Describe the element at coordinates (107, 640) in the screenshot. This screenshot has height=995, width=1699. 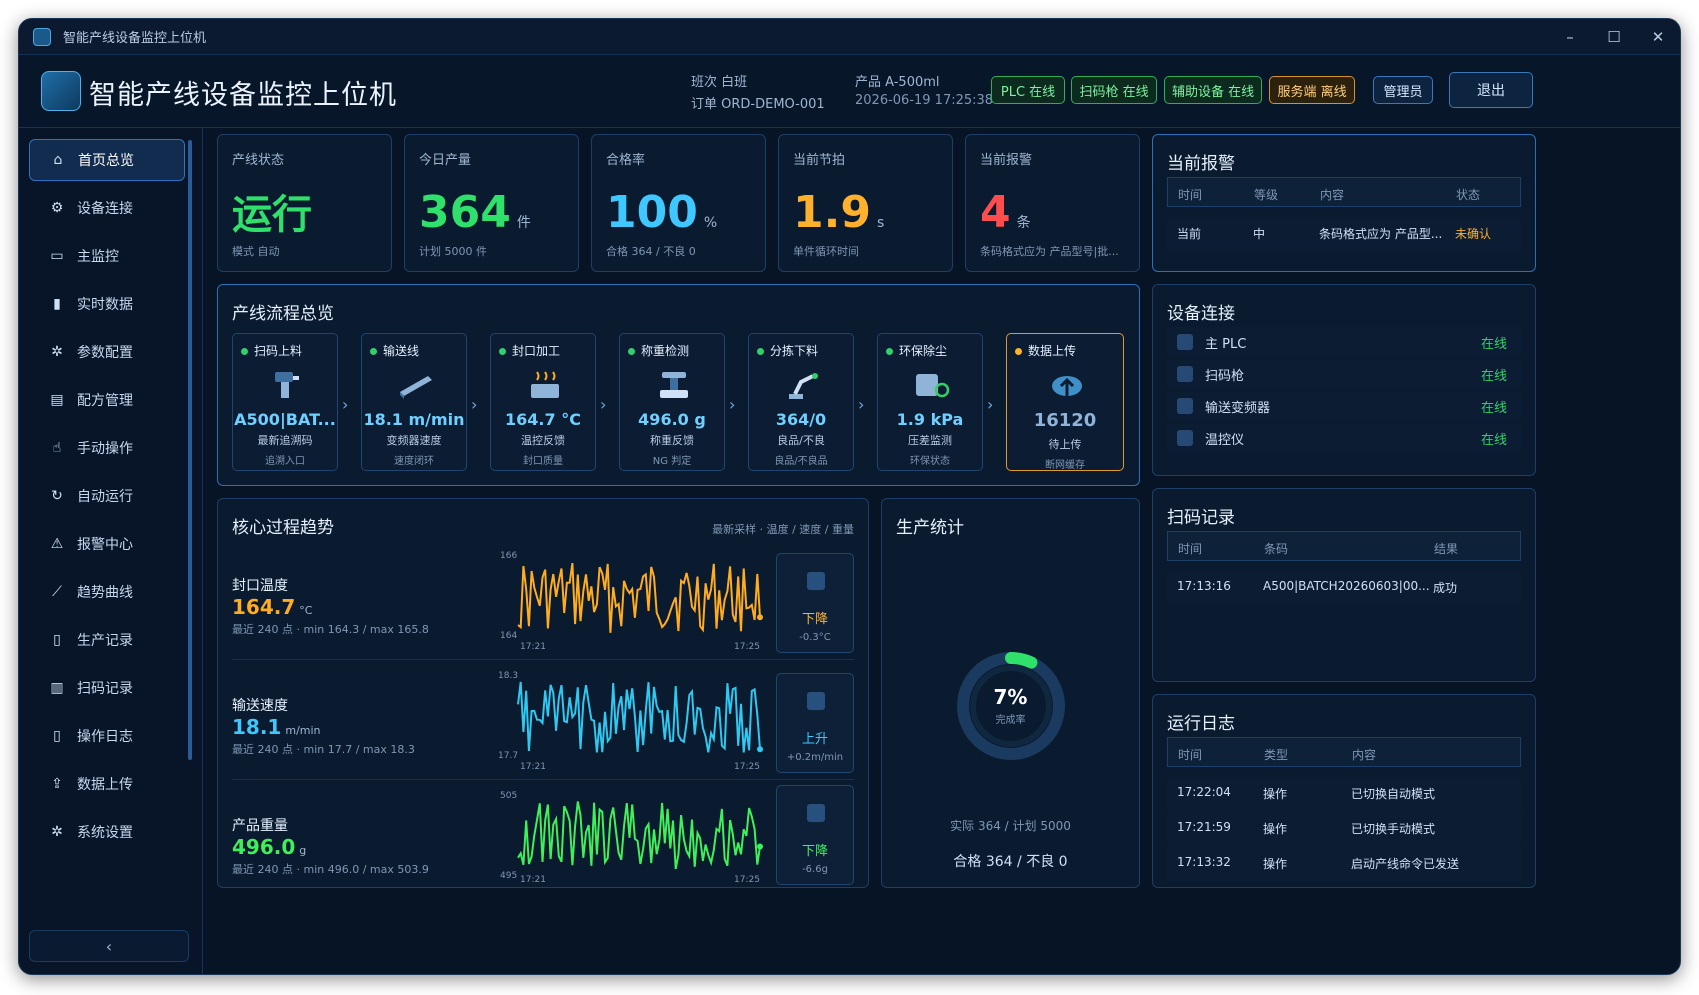
I see `sidebar-item-production-record: ▯ 生产记录` at that location.